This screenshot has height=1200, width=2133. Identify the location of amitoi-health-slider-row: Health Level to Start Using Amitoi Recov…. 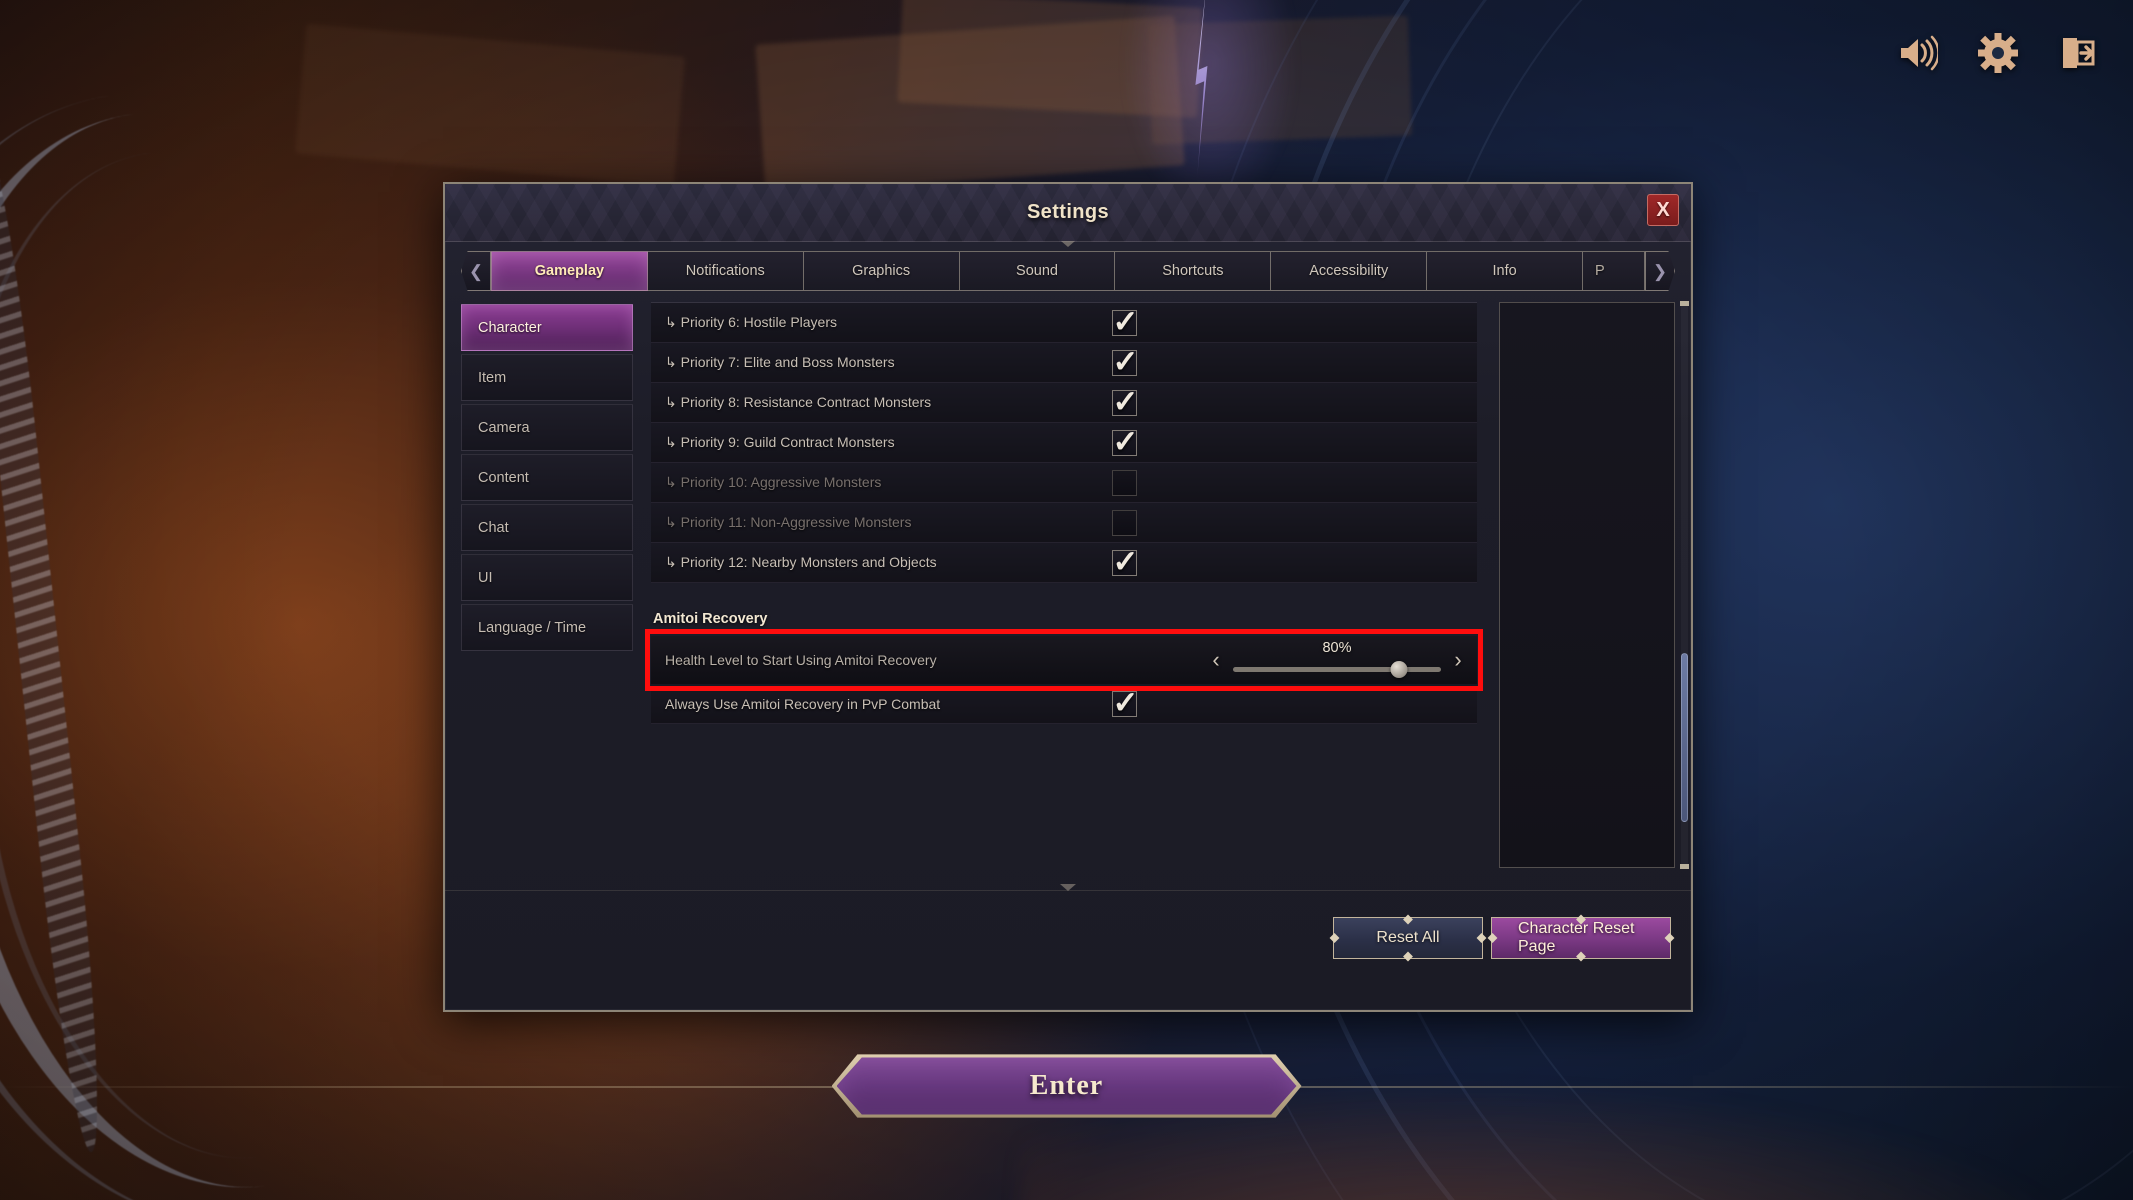
(1064, 660).